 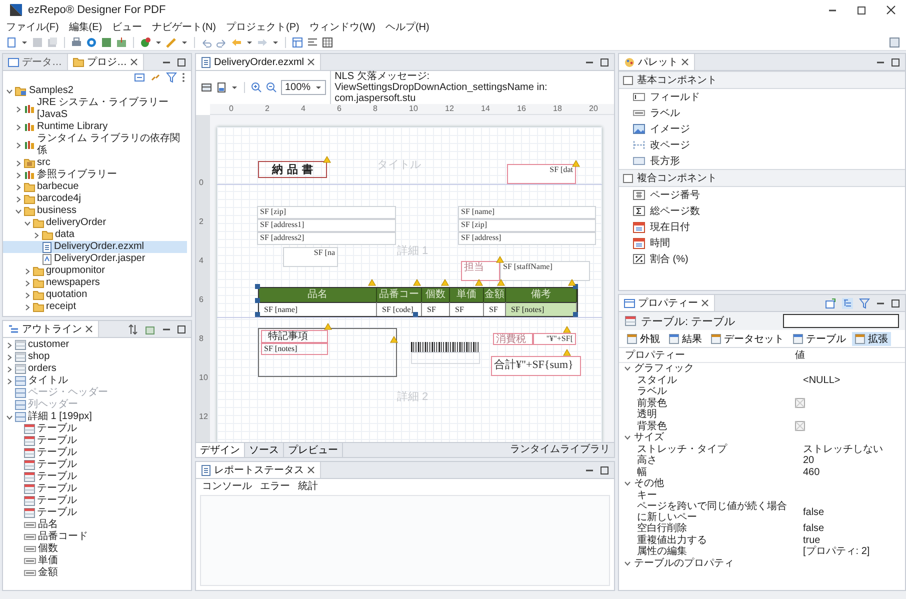 I want to click on property-value: true, so click(x=850, y=540).